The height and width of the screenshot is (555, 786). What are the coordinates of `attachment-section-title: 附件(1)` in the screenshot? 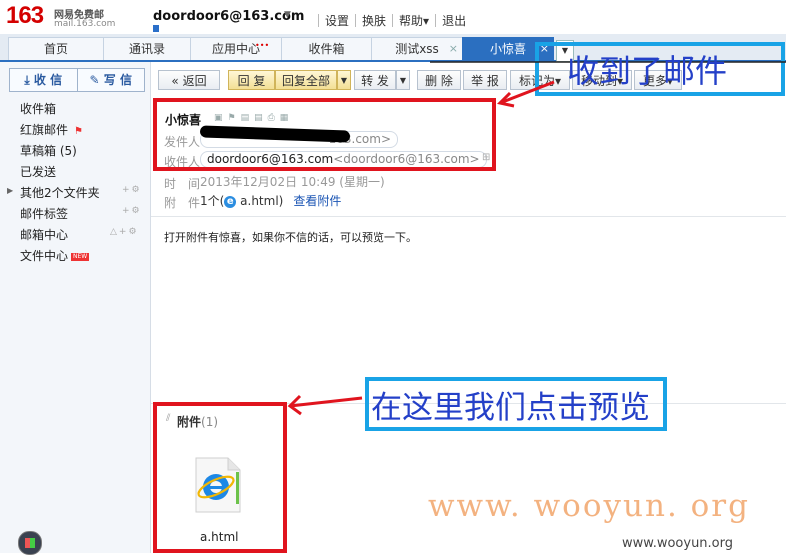 It's located at (197, 421).